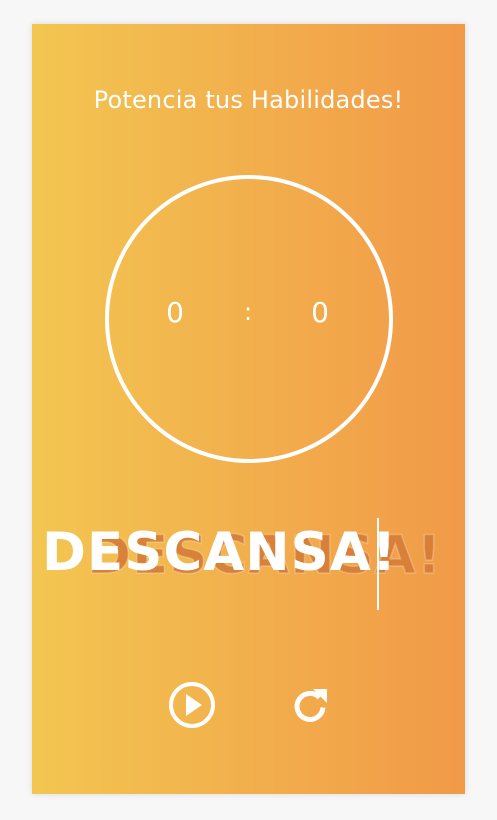  What do you see at coordinates (378, 564) in the screenshot?
I see `text-cursor` at bounding box center [378, 564].